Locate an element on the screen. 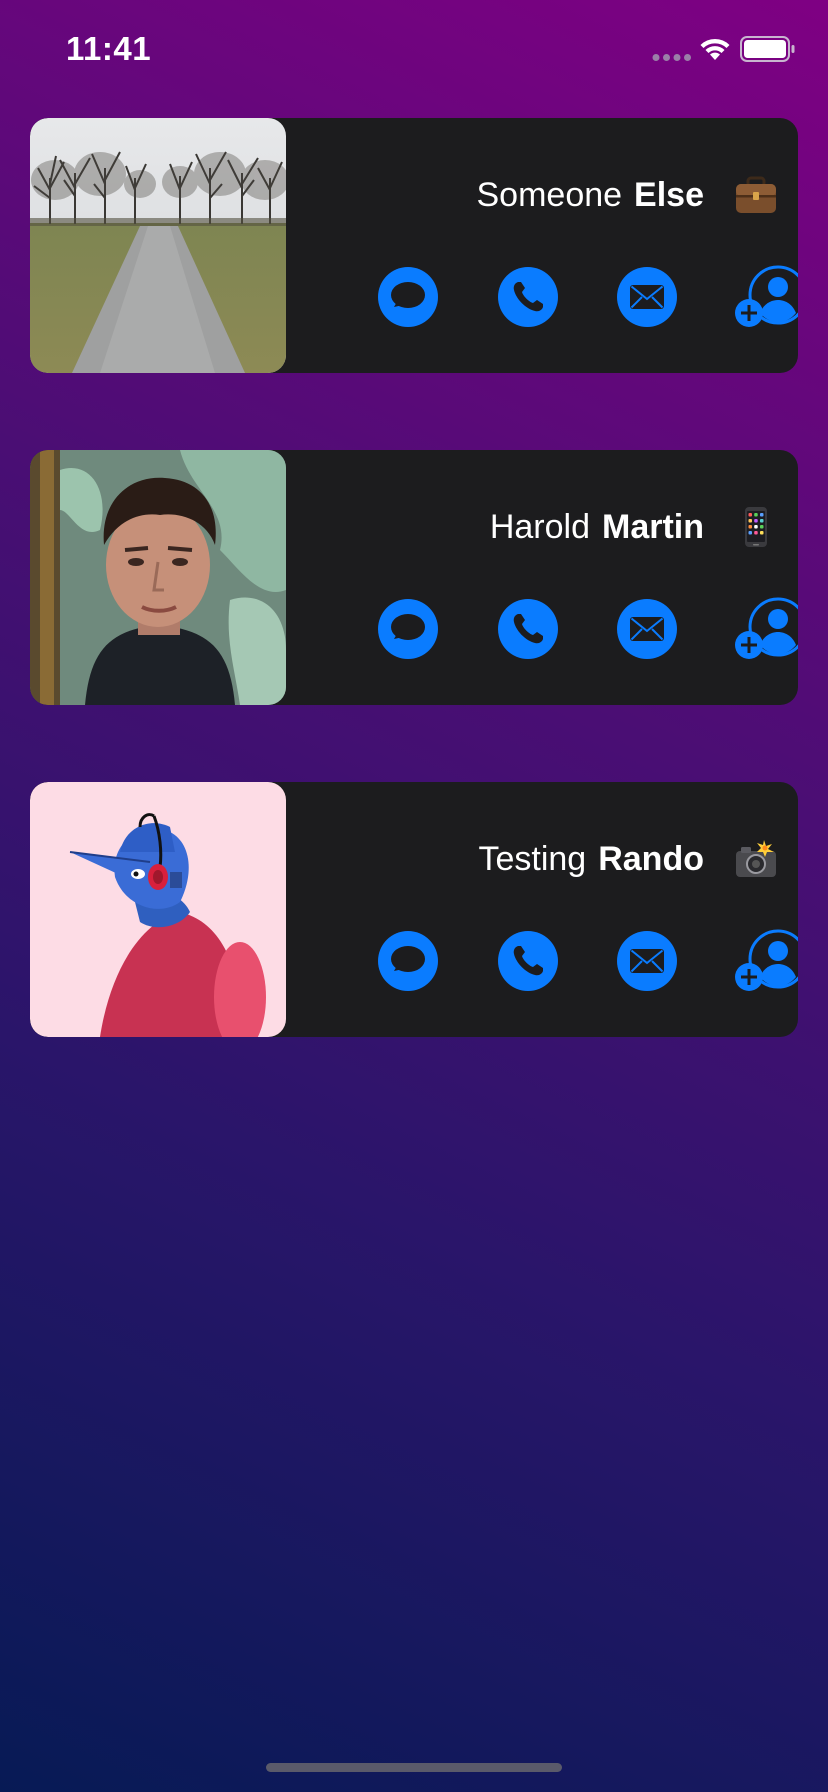 This screenshot has width=828, height=1792. cellular-dots-icon is located at coordinates (671, 57).